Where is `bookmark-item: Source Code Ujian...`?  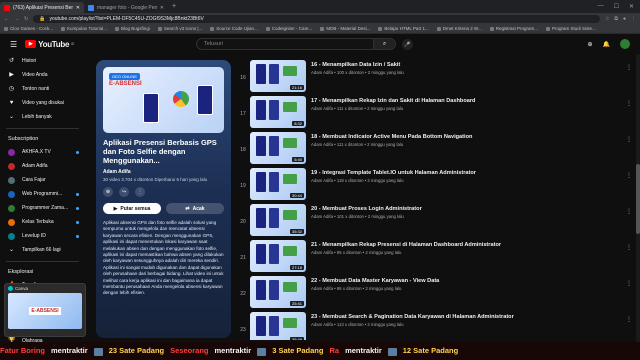
bookmark-item: Source Code Ujian... is located at coordinates (234, 28).